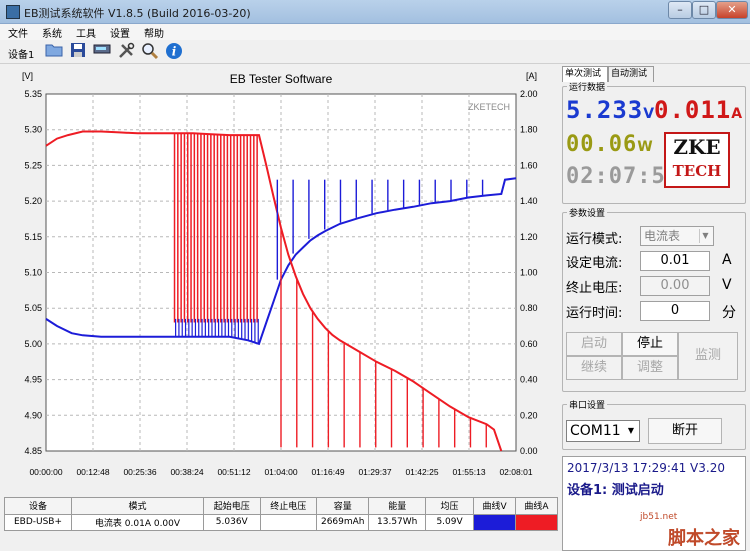  Describe the element at coordinates (529, 94) in the screenshot. I see `y-right-tick-label: 2.00` at that location.